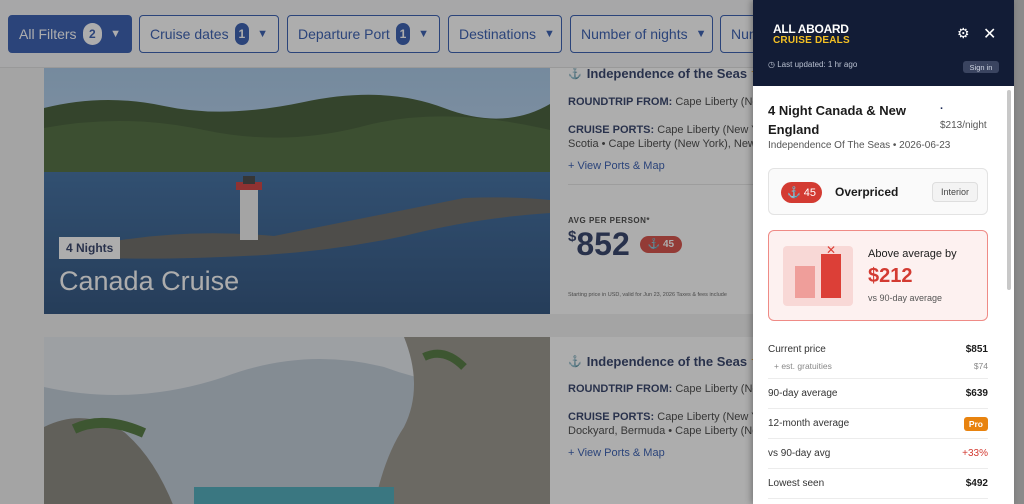  I want to click on stat-lowest-seen: Lowest seen $492, so click(878, 484).